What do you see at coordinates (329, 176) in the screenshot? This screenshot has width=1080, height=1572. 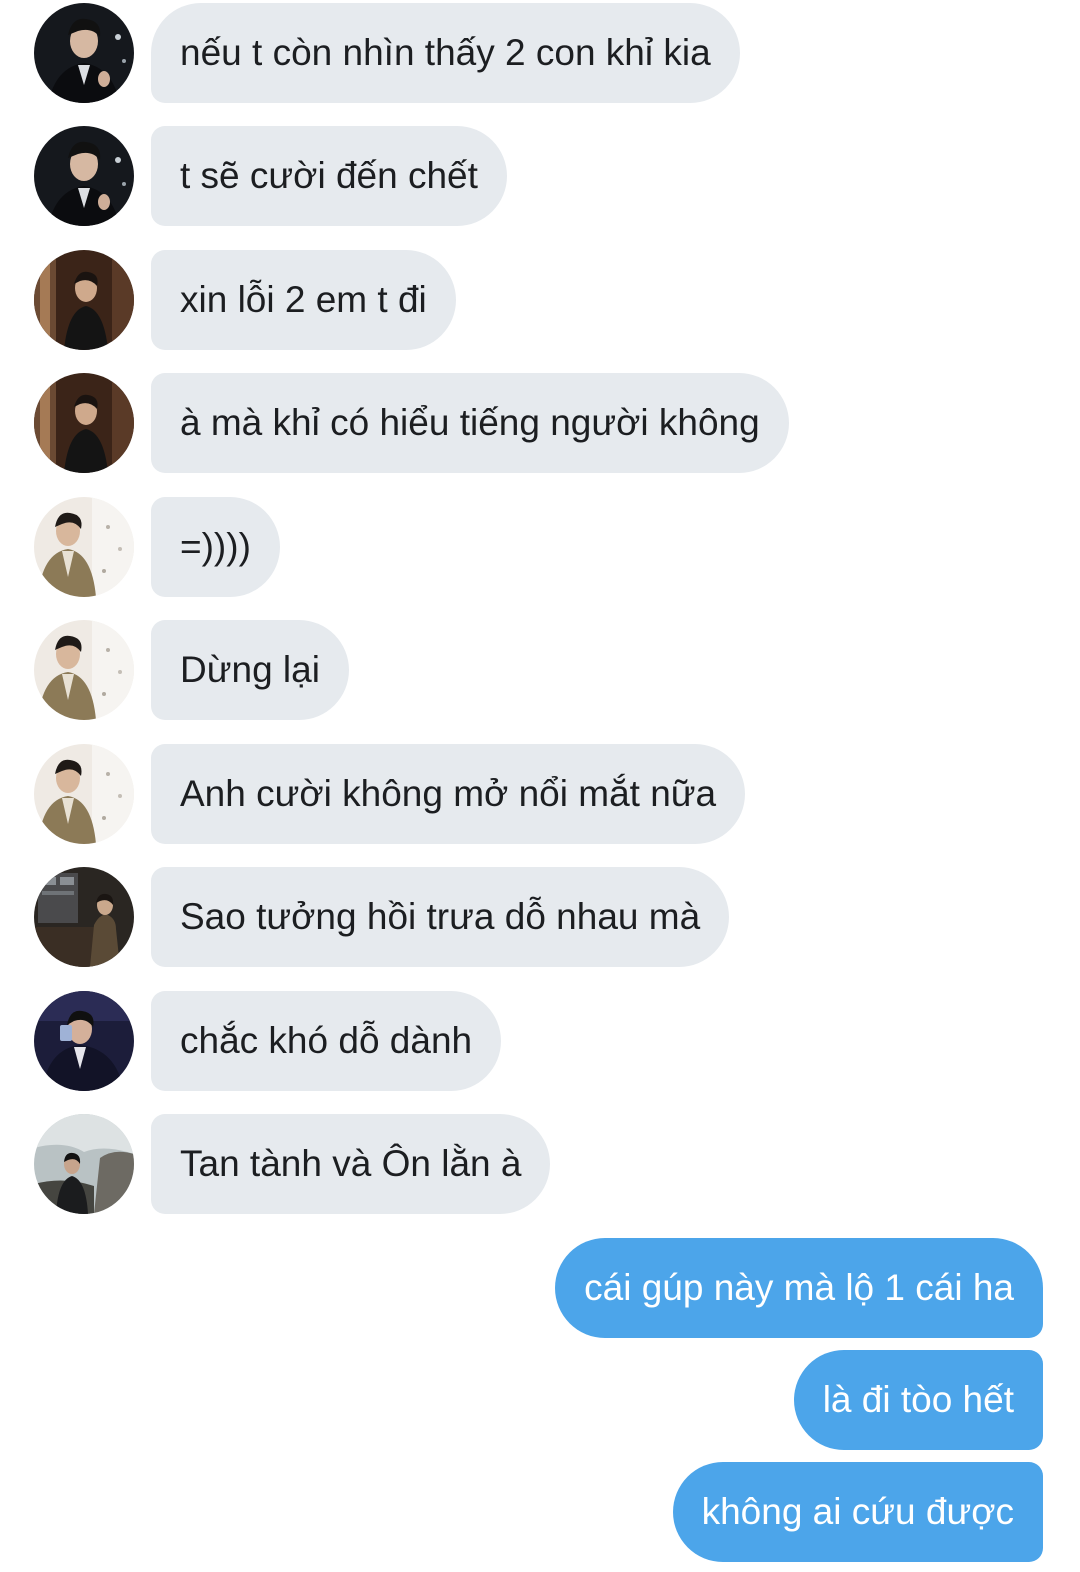 I see `message-bubble: t sẽ cười đến chết` at bounding box center [329, 176].